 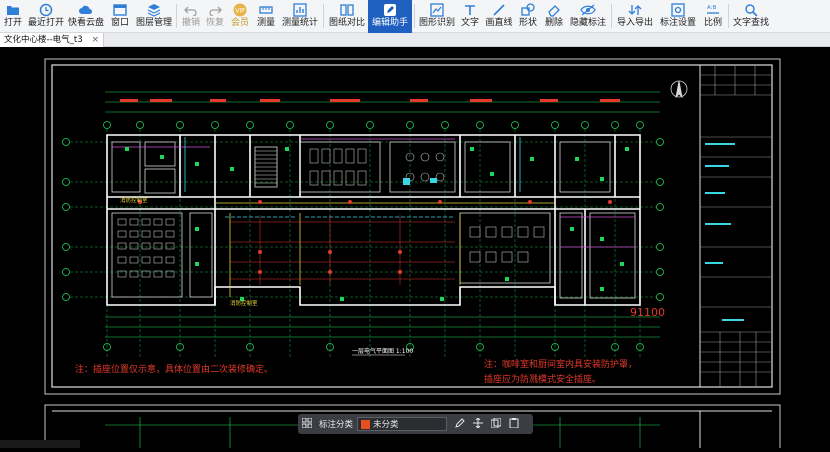 I want to click on vip-badge-text: VIP, so click(x=240, y=11).